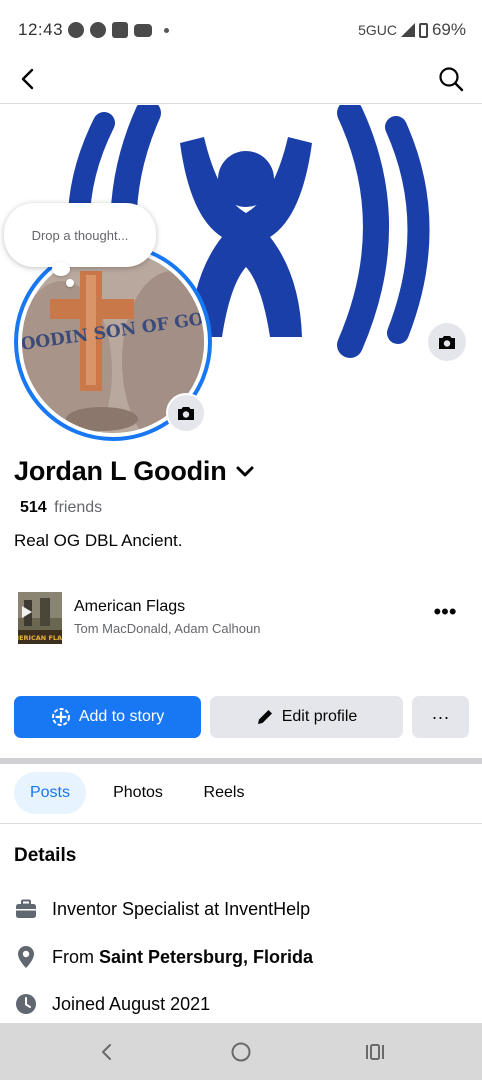  Describe the element at coordinates (131, 1003) in the screenshot. I see `joined-text: Joined August 2021` at that location.